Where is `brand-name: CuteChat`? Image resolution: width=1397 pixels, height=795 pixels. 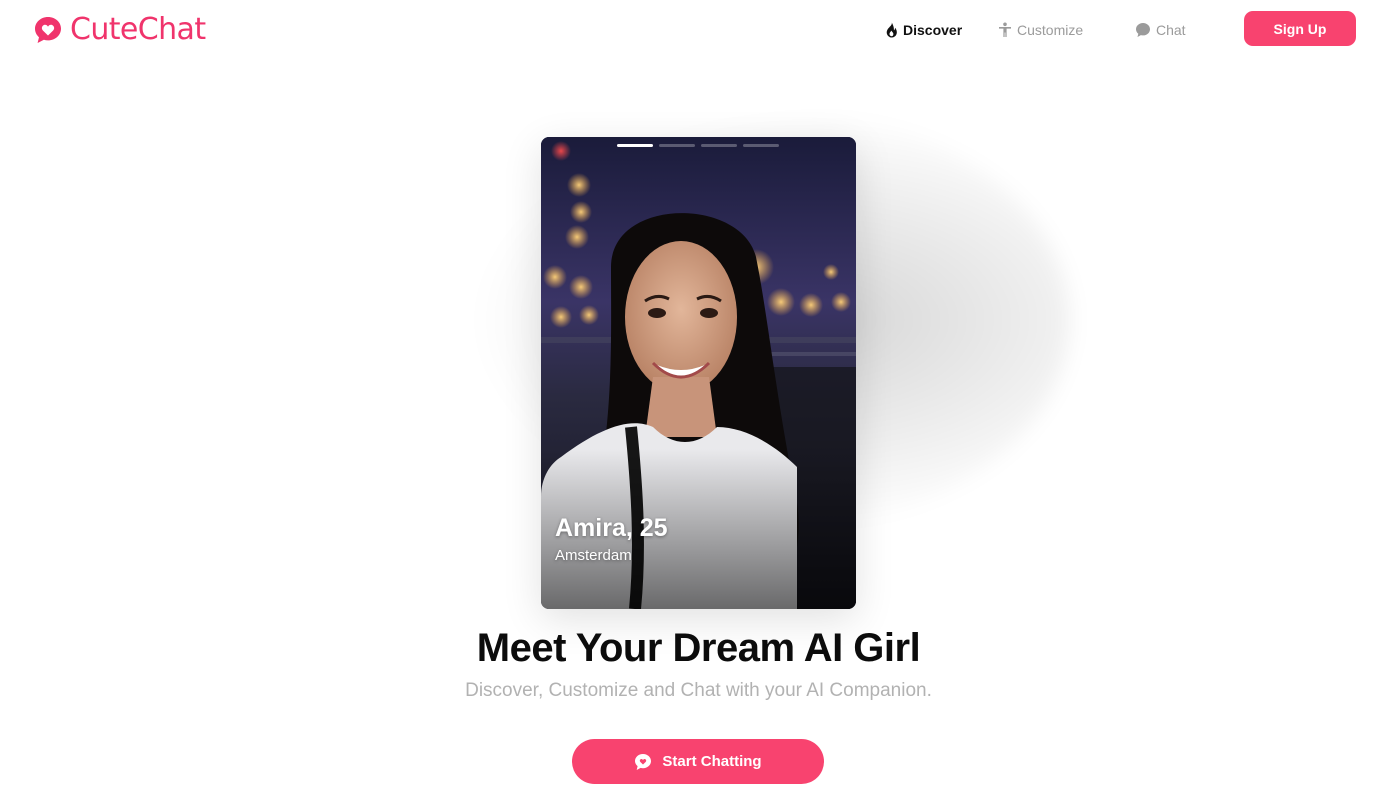 brand-name: CuteChat is located at coordinates (138, 29).